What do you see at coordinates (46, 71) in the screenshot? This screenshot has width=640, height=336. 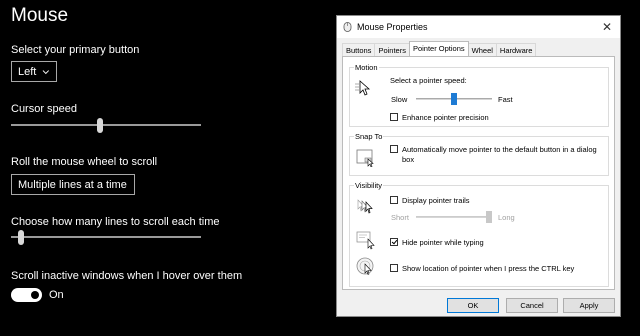 I see `chevron-down-icon` at bounding box center [46, 71].